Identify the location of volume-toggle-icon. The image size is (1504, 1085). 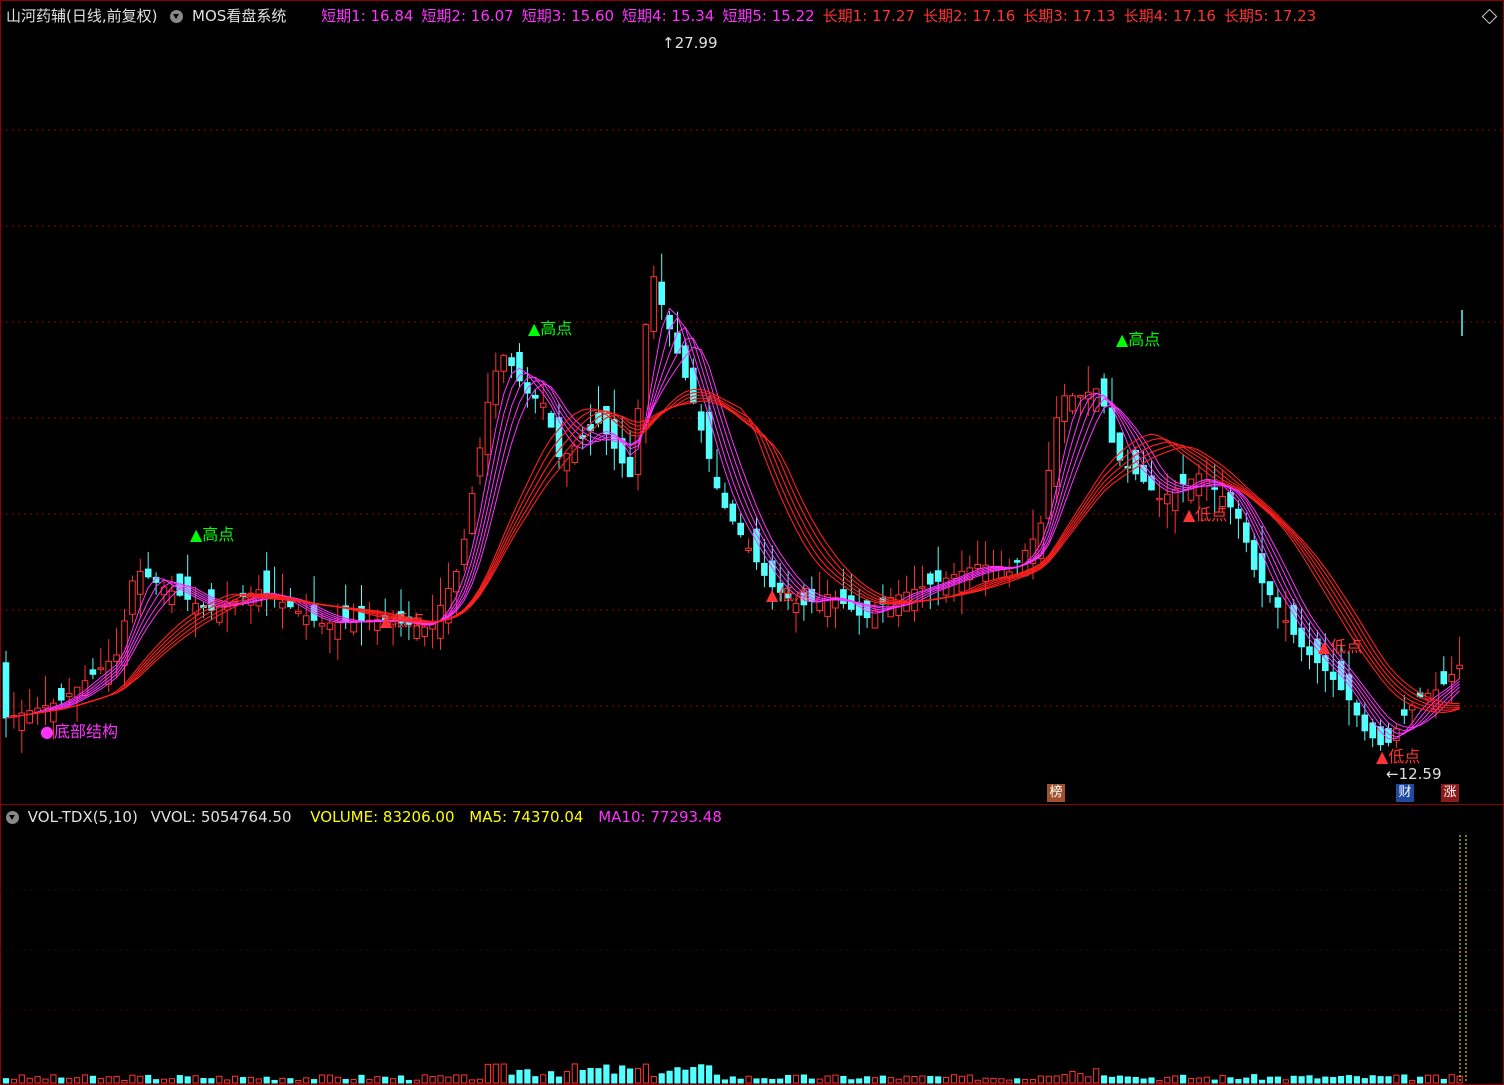
(12, 817).